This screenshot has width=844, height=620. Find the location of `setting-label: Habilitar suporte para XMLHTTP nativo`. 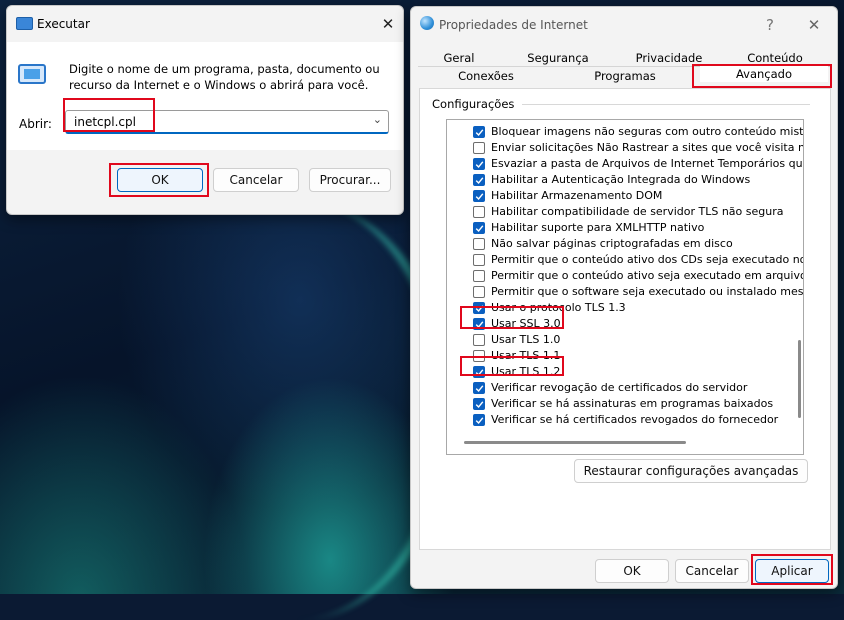

setting-label: Habilitar suporte para XMLHTTP nativo is located at coordinates (598, 227).